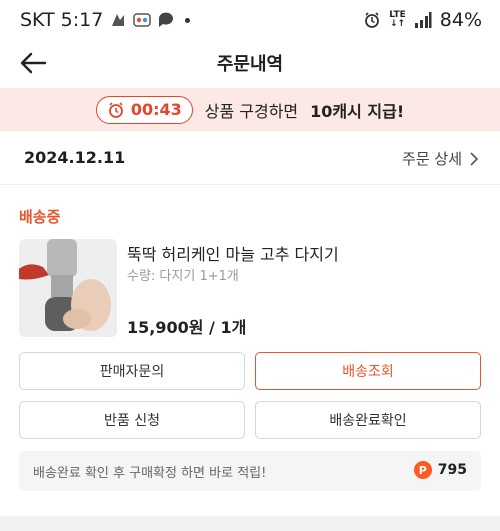  I want to click on clock: 5:17, so click(82, 20).